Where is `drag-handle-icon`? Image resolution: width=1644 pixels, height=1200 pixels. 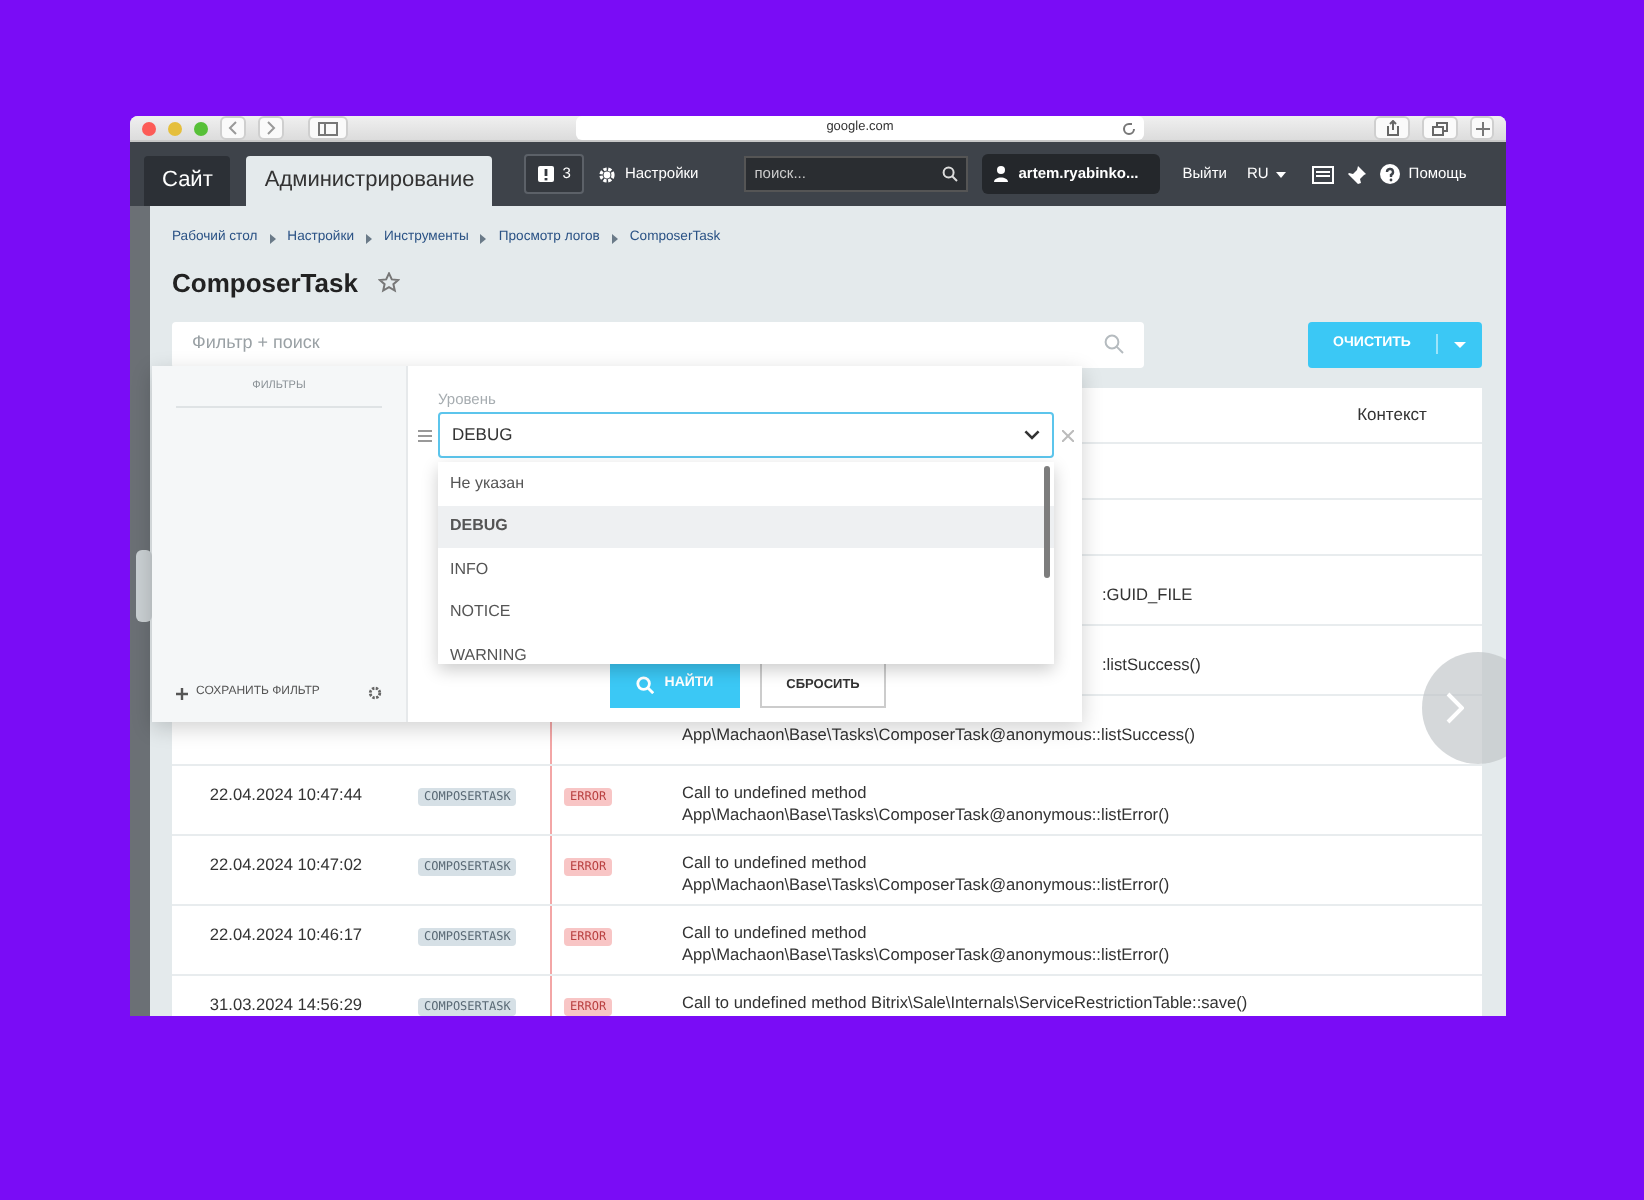
drag-handle-icon is located at coordinates (425, 436).